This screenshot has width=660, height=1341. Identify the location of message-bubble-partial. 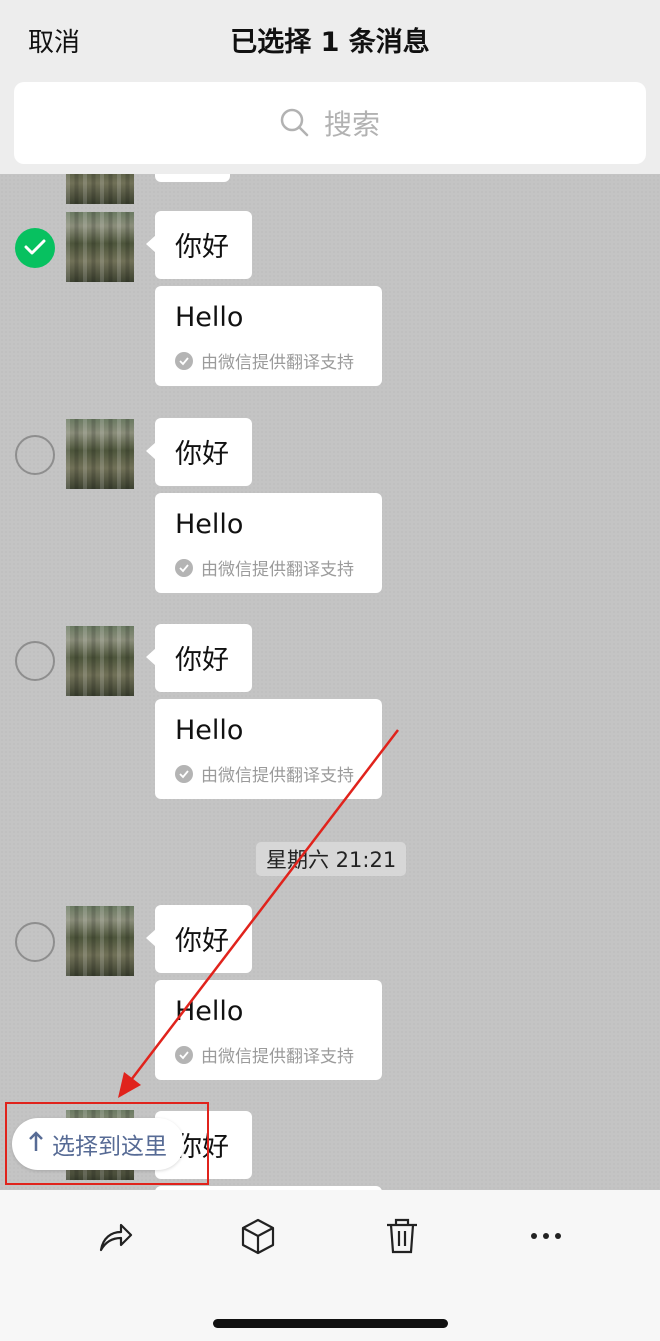
(192, 178).